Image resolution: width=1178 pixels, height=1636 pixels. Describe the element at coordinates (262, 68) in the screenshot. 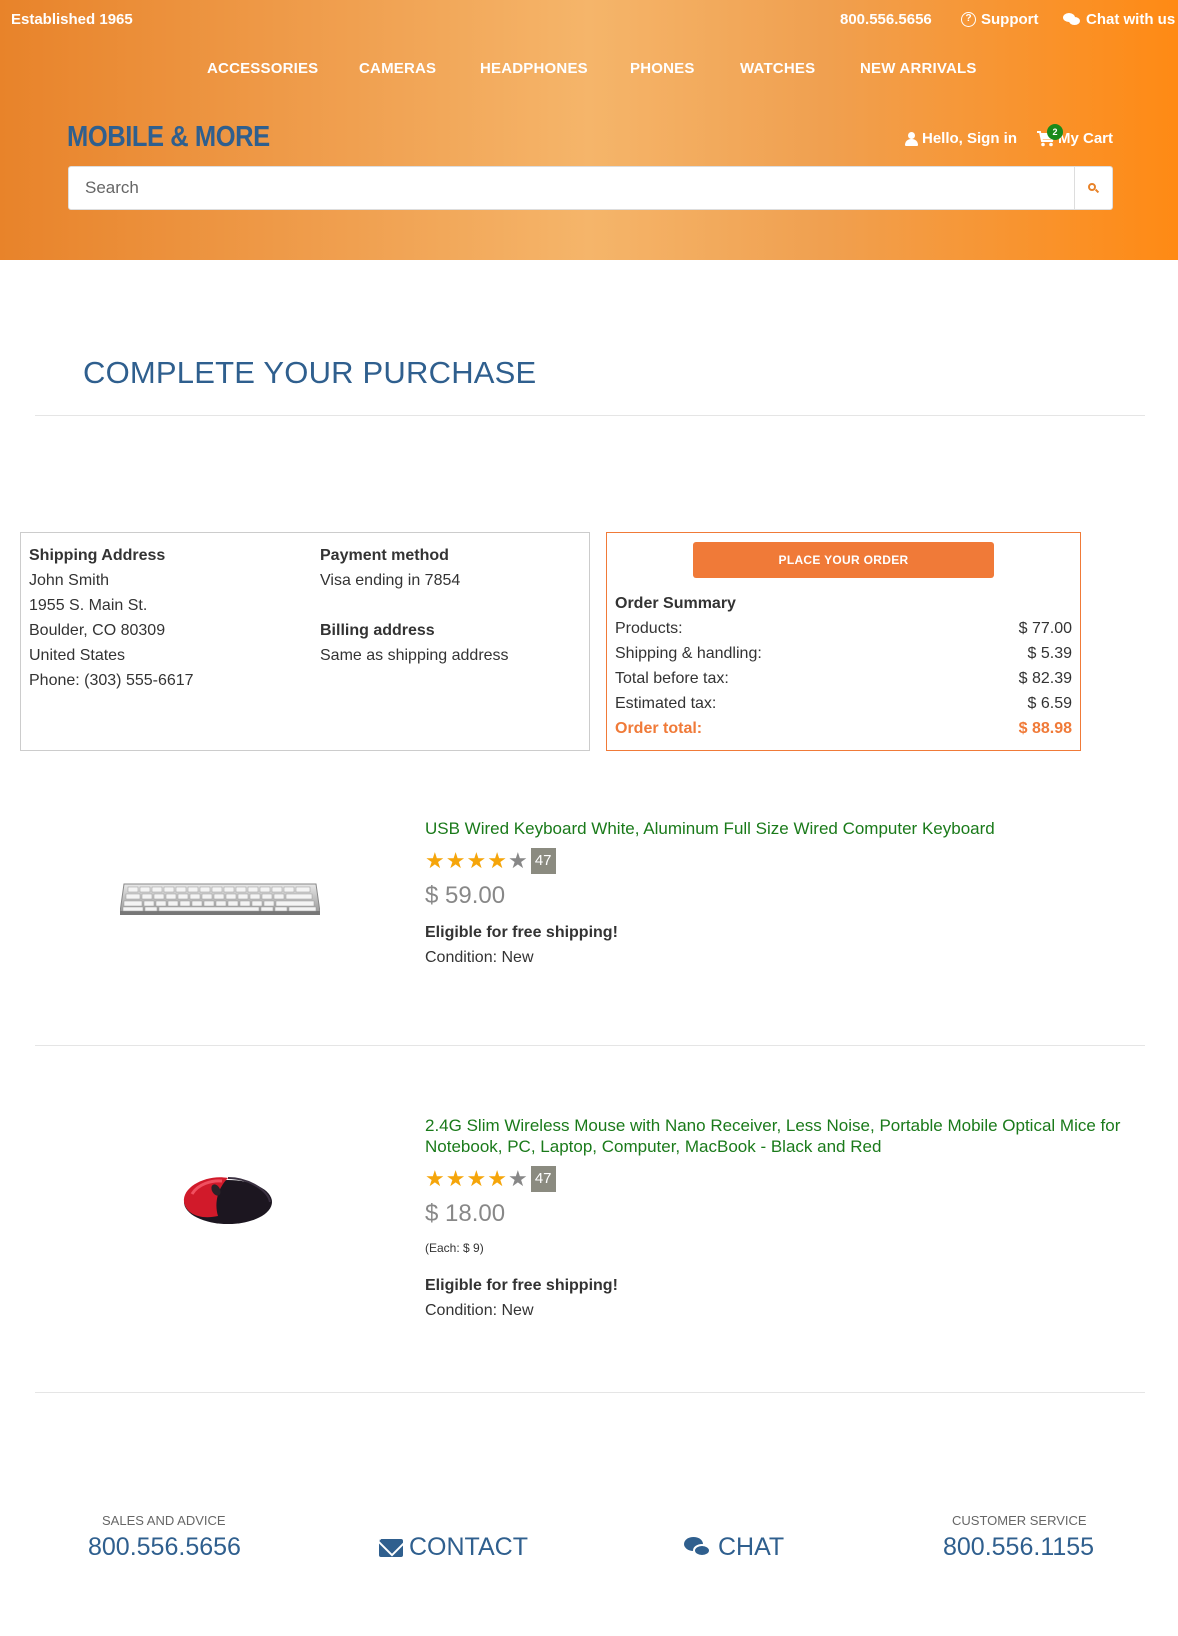

I see `nav-accessories: ACCESSORIES` at that location.